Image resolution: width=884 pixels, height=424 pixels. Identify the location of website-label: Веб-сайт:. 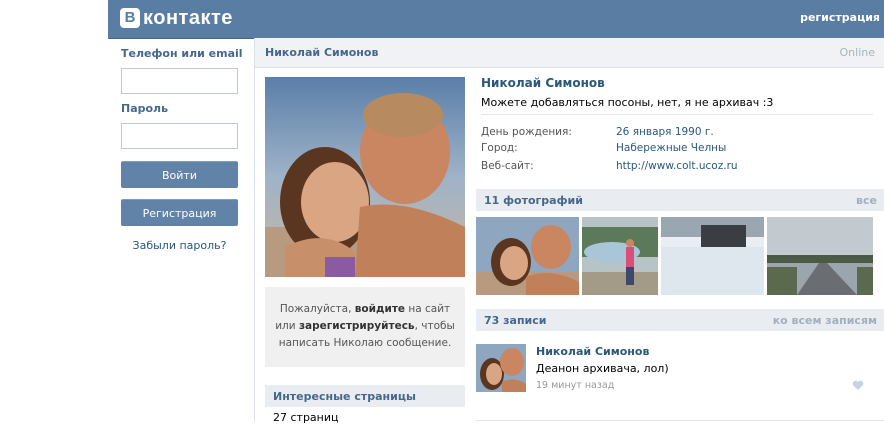
(507, 166).